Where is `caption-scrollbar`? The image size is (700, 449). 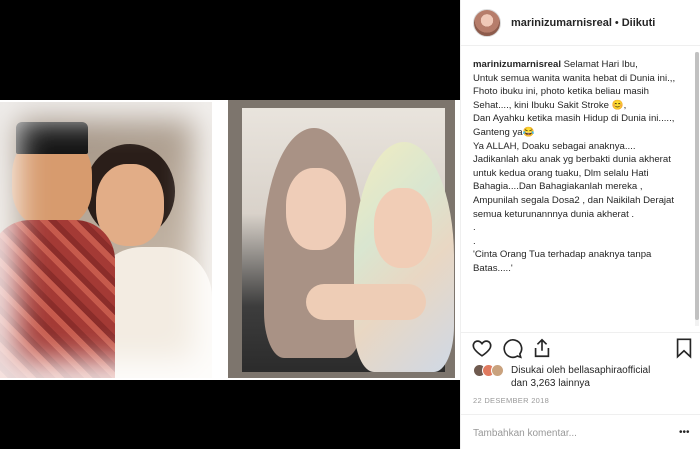 caption-scrollbar is located at coordinates (697, 189).